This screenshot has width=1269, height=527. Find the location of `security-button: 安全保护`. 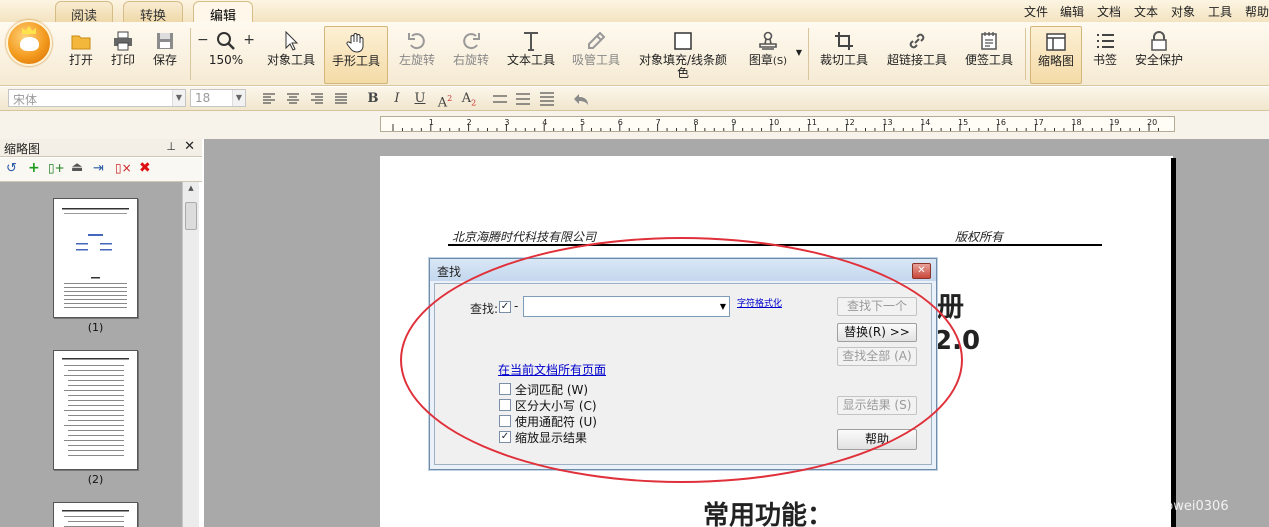

security-button: 安全保护 is located at coordinates (1159, 55).